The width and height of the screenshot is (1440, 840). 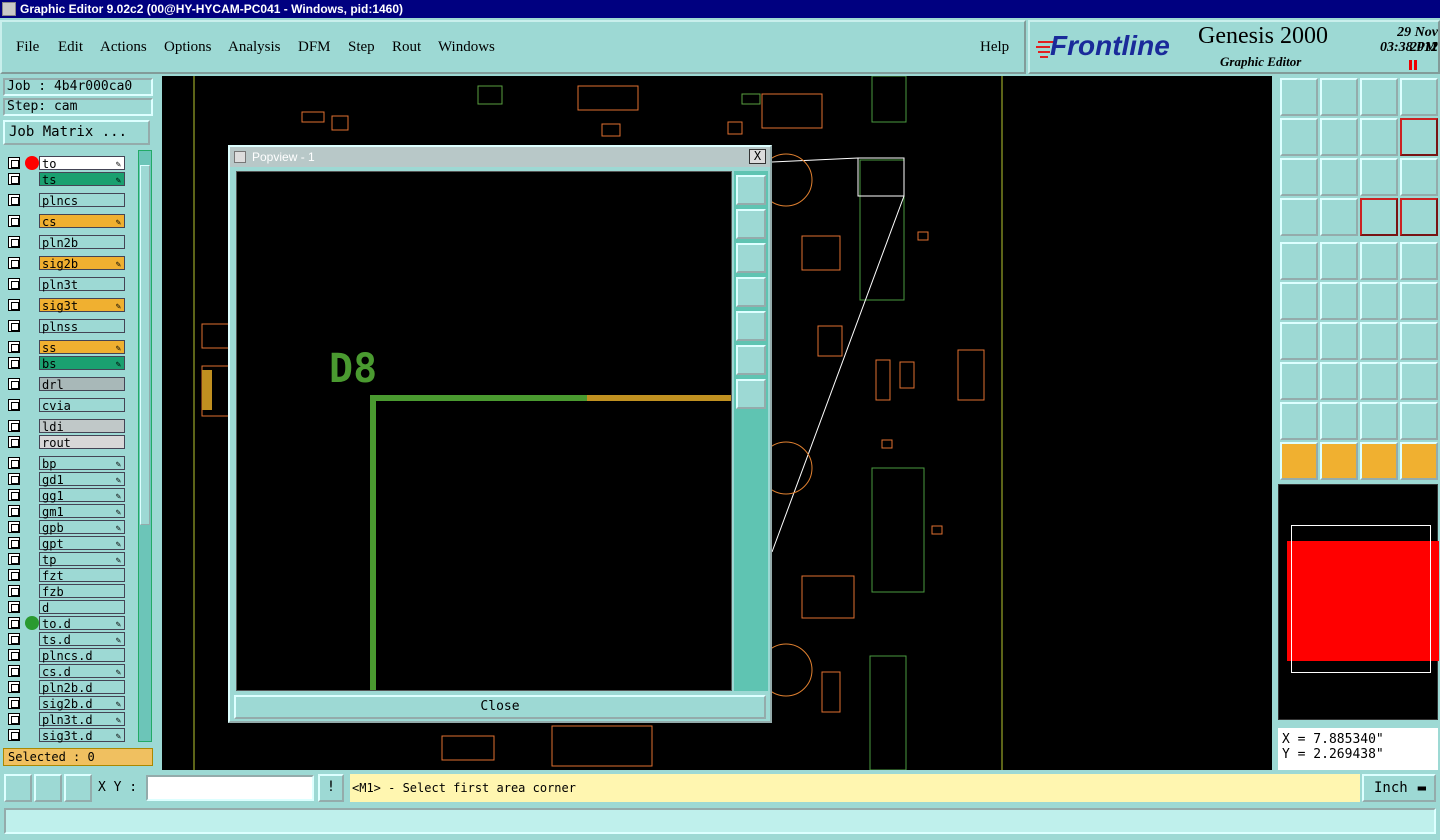 I want to click on layer-name: sig3t ✎, so click(x=82, y=305).